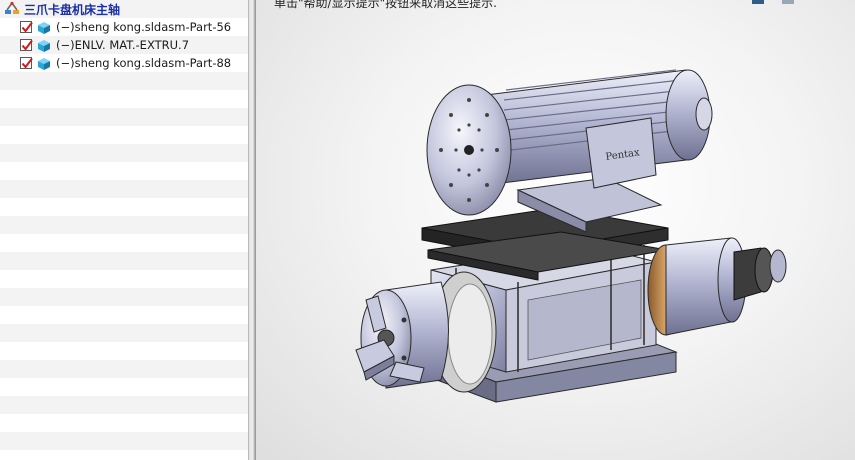  I want to click on panel-splitter, so click(252, 230).